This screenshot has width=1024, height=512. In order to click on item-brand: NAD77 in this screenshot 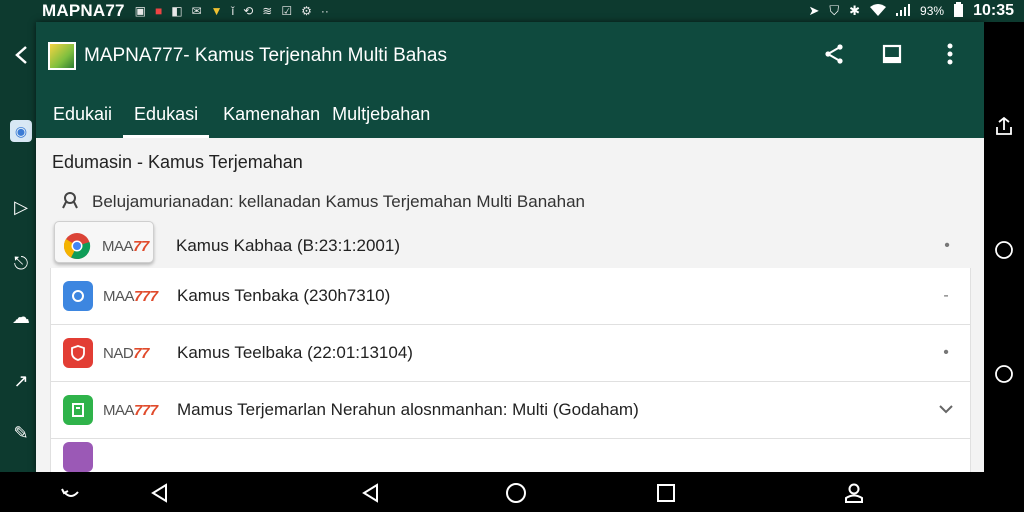, I will do `click(126, 353)`.